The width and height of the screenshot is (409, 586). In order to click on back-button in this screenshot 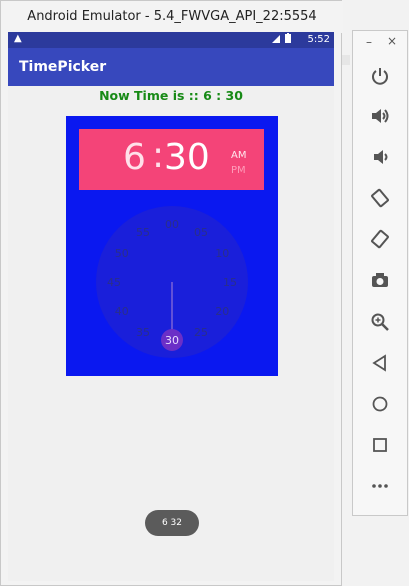, I will do `click(380, 363)`.